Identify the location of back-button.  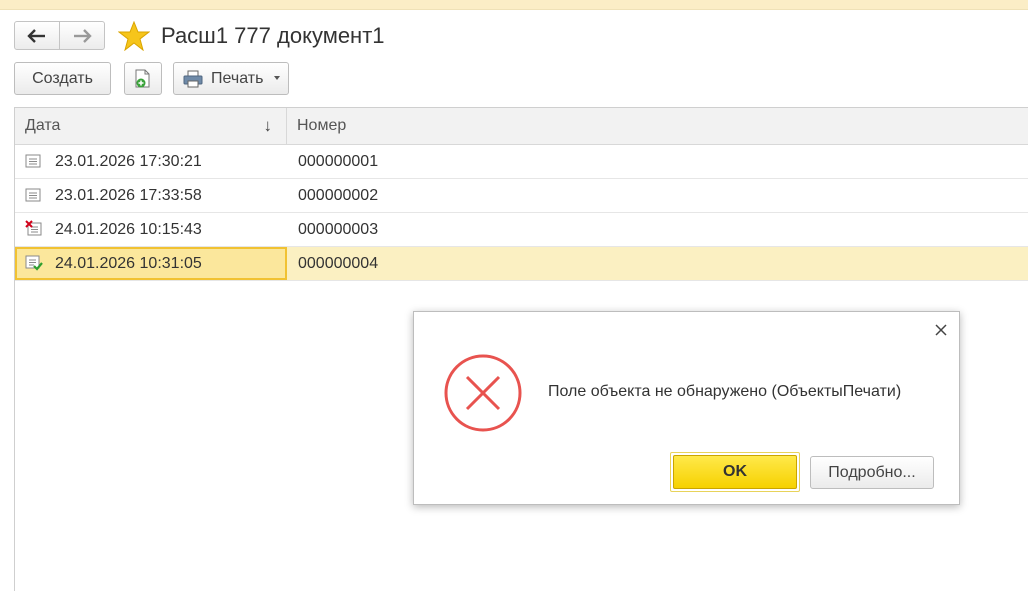
(37, 35).